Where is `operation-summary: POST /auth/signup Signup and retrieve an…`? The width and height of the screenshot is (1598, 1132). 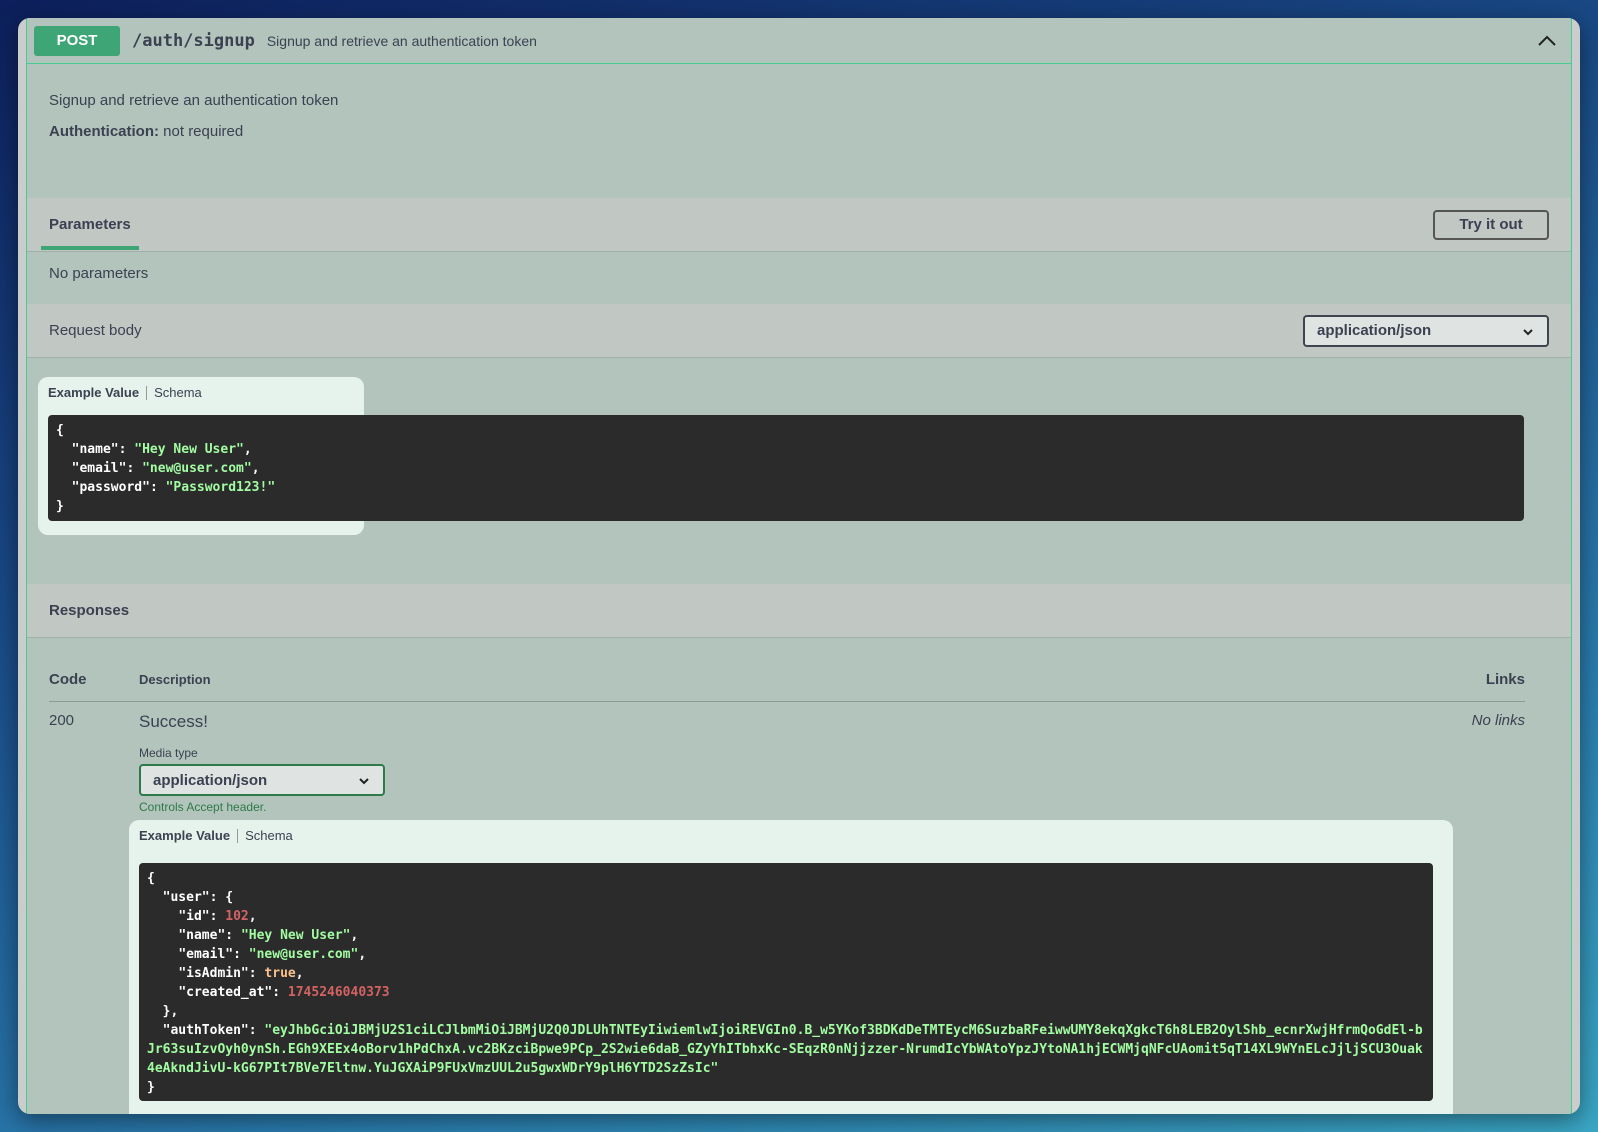
operation-summary: POST /auth/signup Signup and retrieve an… is located at coordinates (799, 41).